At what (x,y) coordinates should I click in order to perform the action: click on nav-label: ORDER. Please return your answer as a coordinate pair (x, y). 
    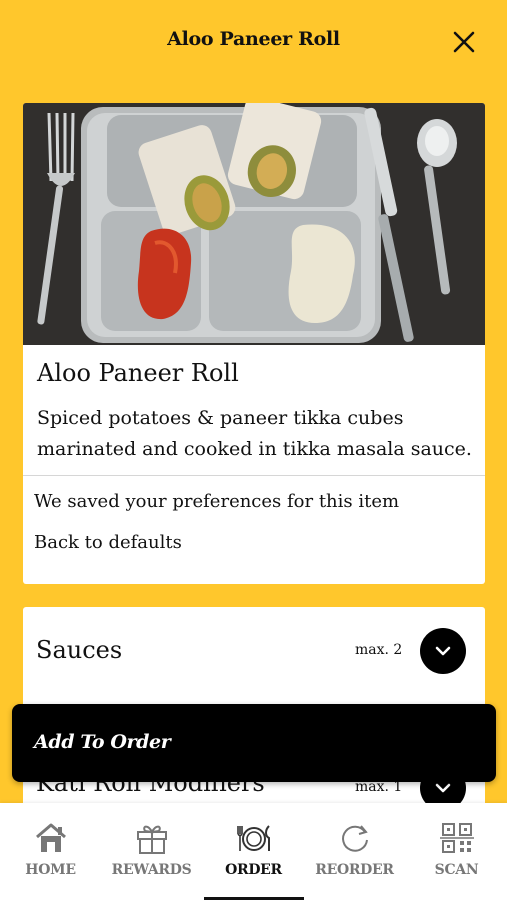
    Looking at the image, I should click on (253, 870).